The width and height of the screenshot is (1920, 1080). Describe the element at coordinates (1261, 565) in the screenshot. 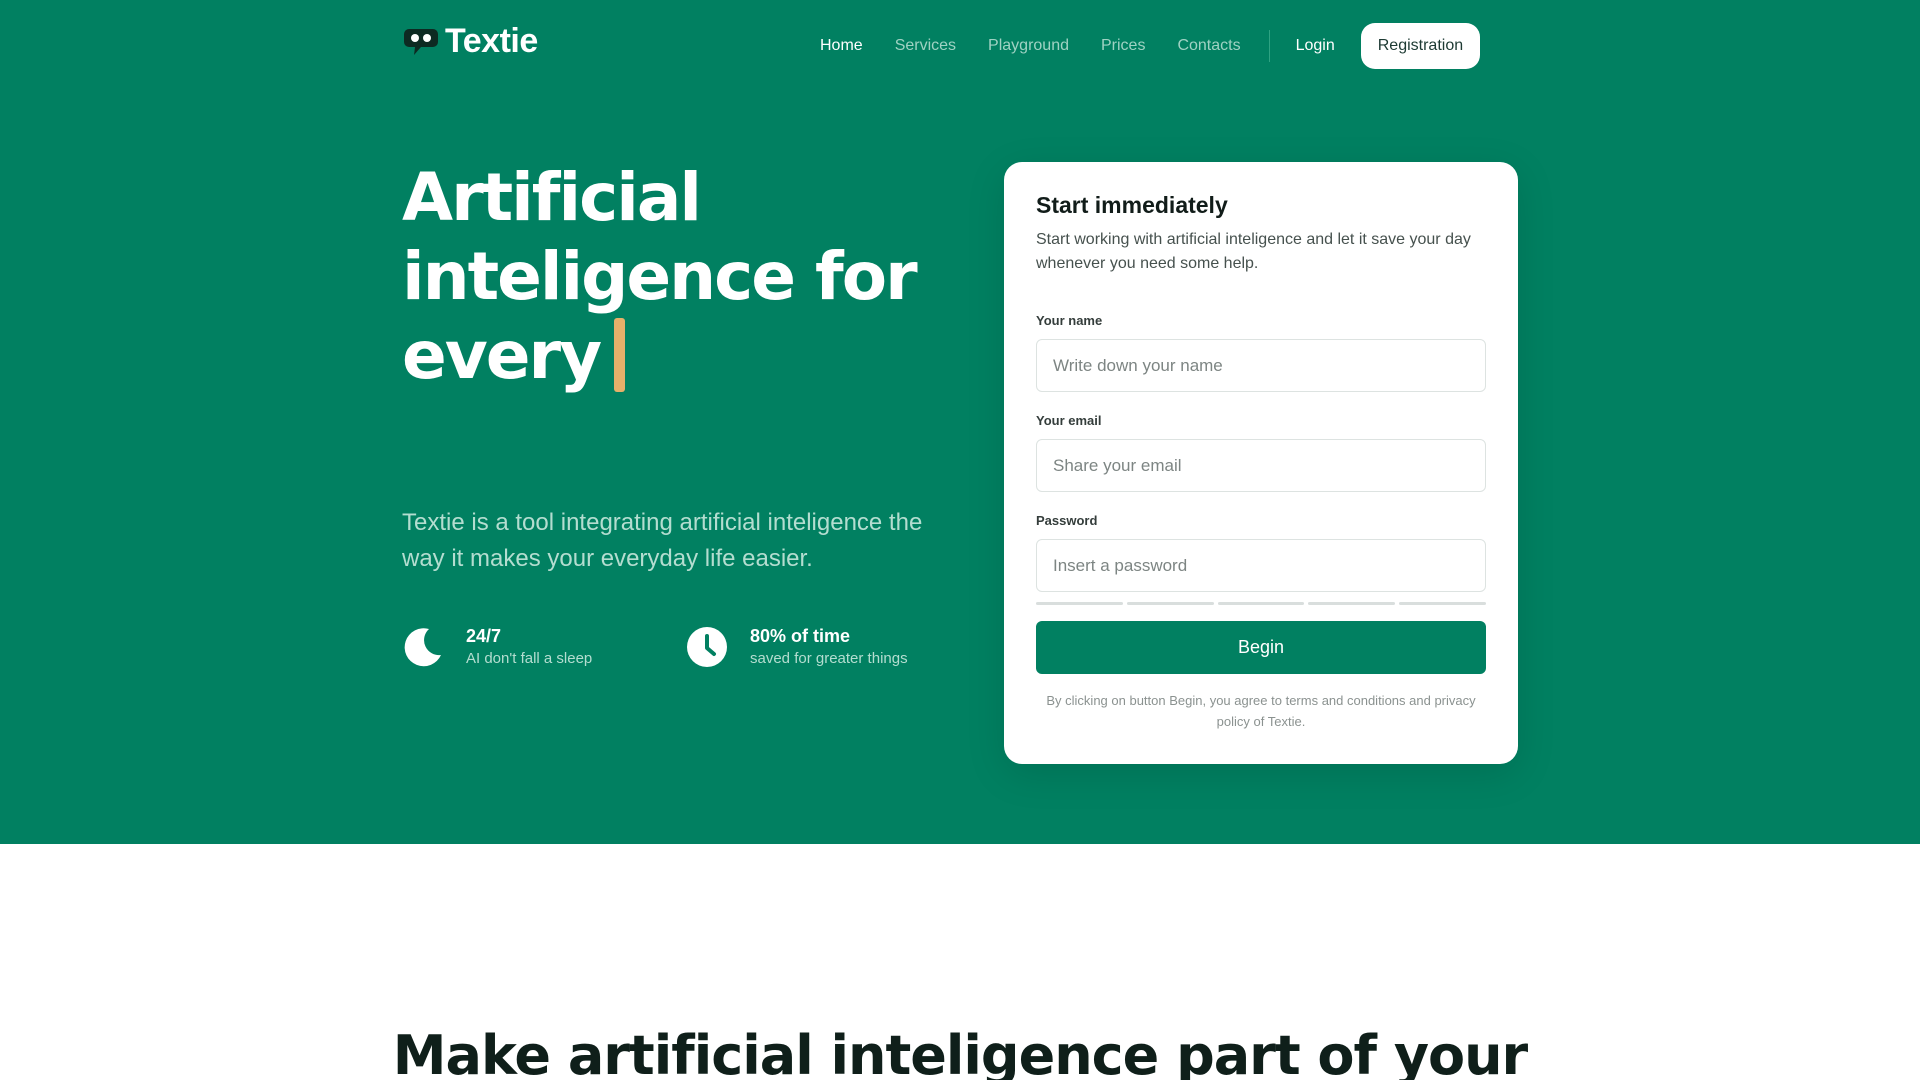

I see `password-field` at that location.